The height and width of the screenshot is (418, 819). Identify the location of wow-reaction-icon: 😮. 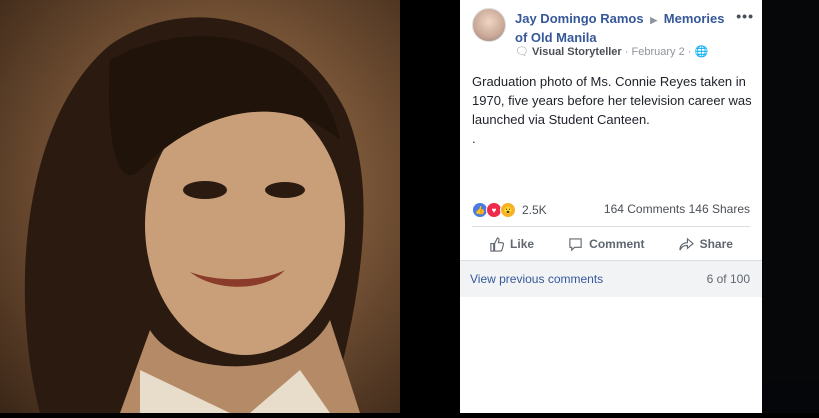
(508, 210).